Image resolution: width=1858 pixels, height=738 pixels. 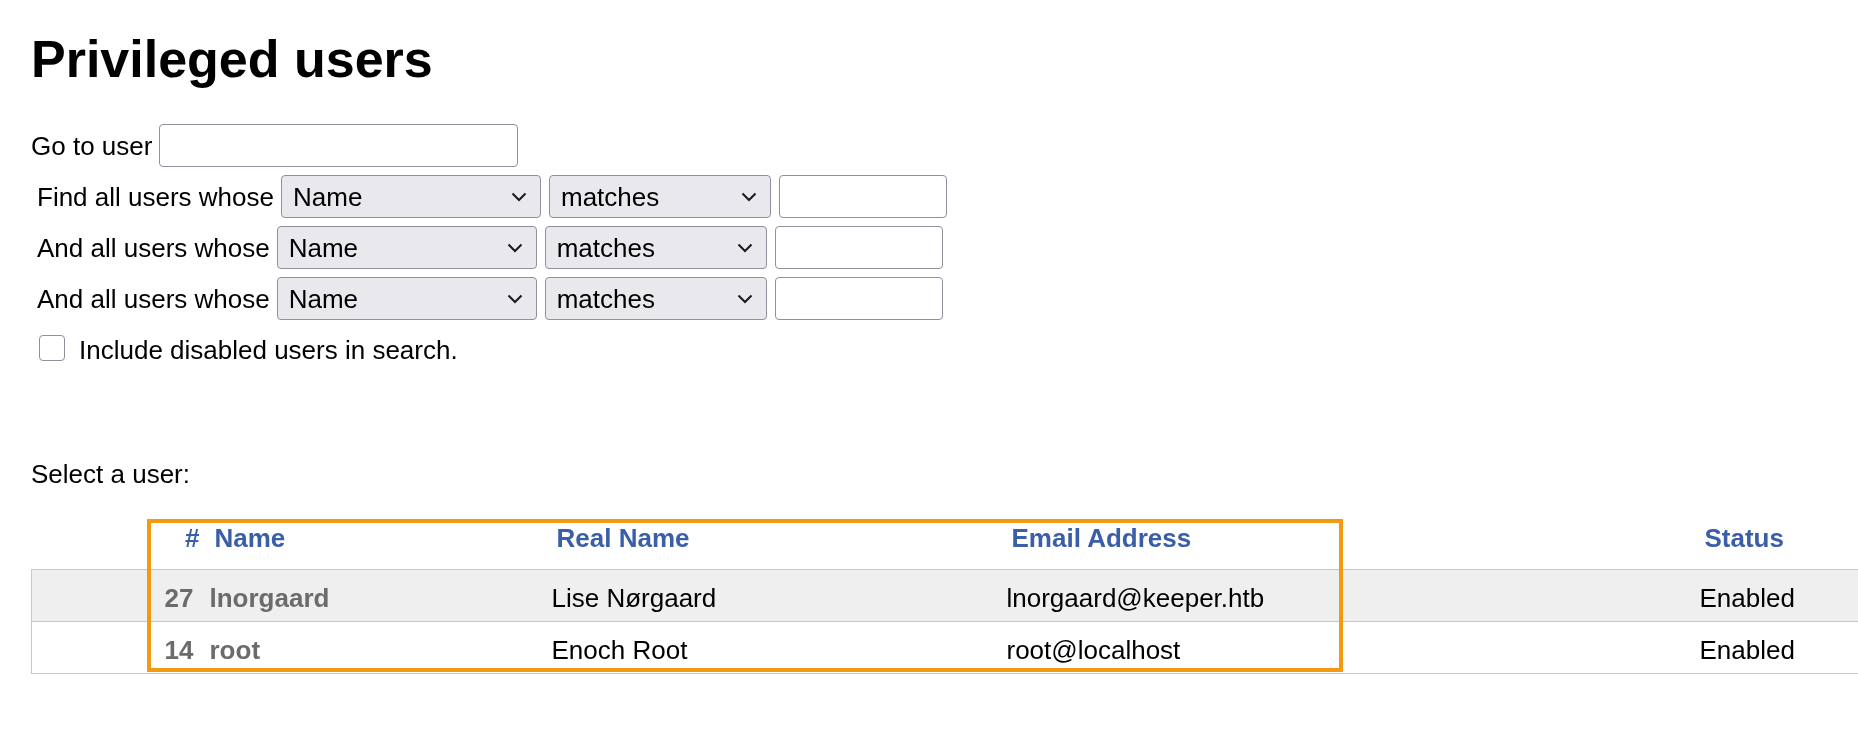 What do you see at coordinates (250, 538) in the screenshot?
I see `column-header: Name` at bounding box center [250, 538].